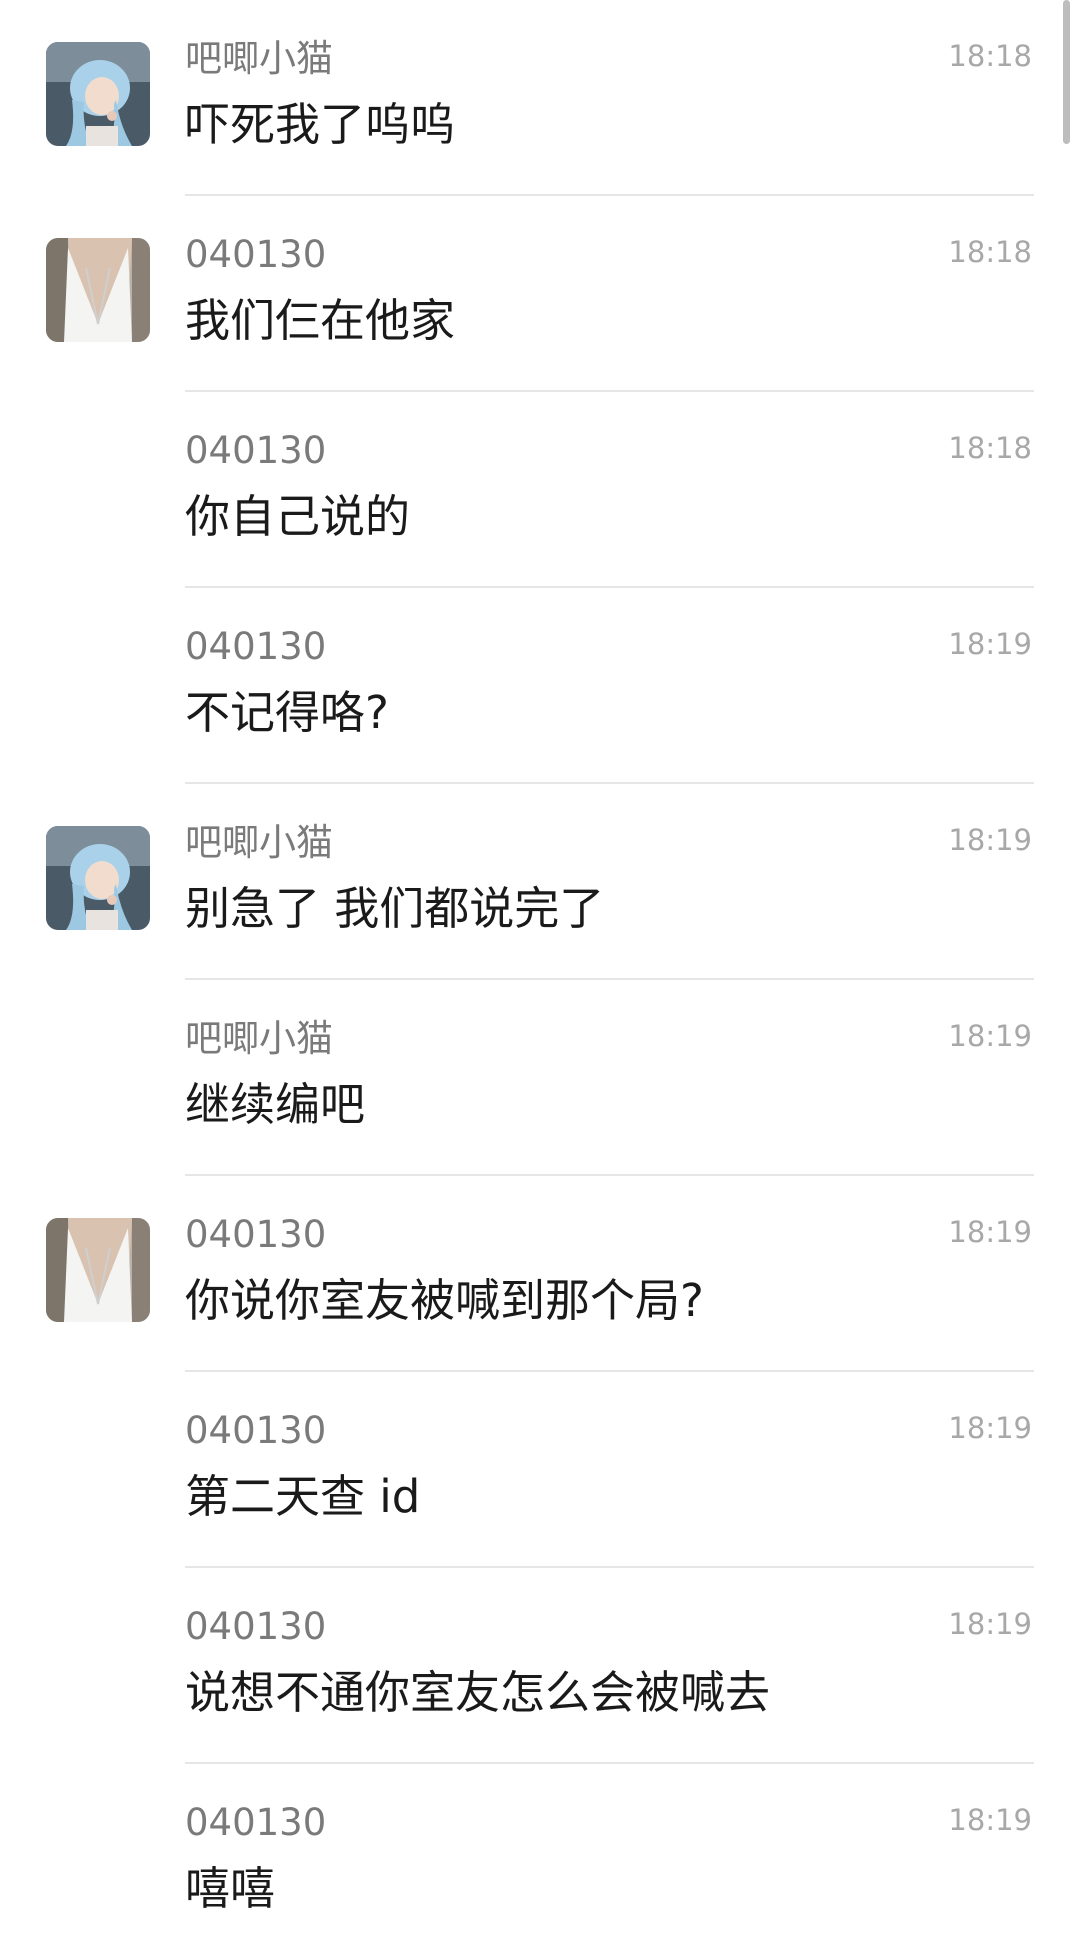 The height and width of the screenshot is (1960, 1080). Describe the element at coordinates (303, 1496) in the screenshot. I see `message-text: 第二天查 id` at that location.